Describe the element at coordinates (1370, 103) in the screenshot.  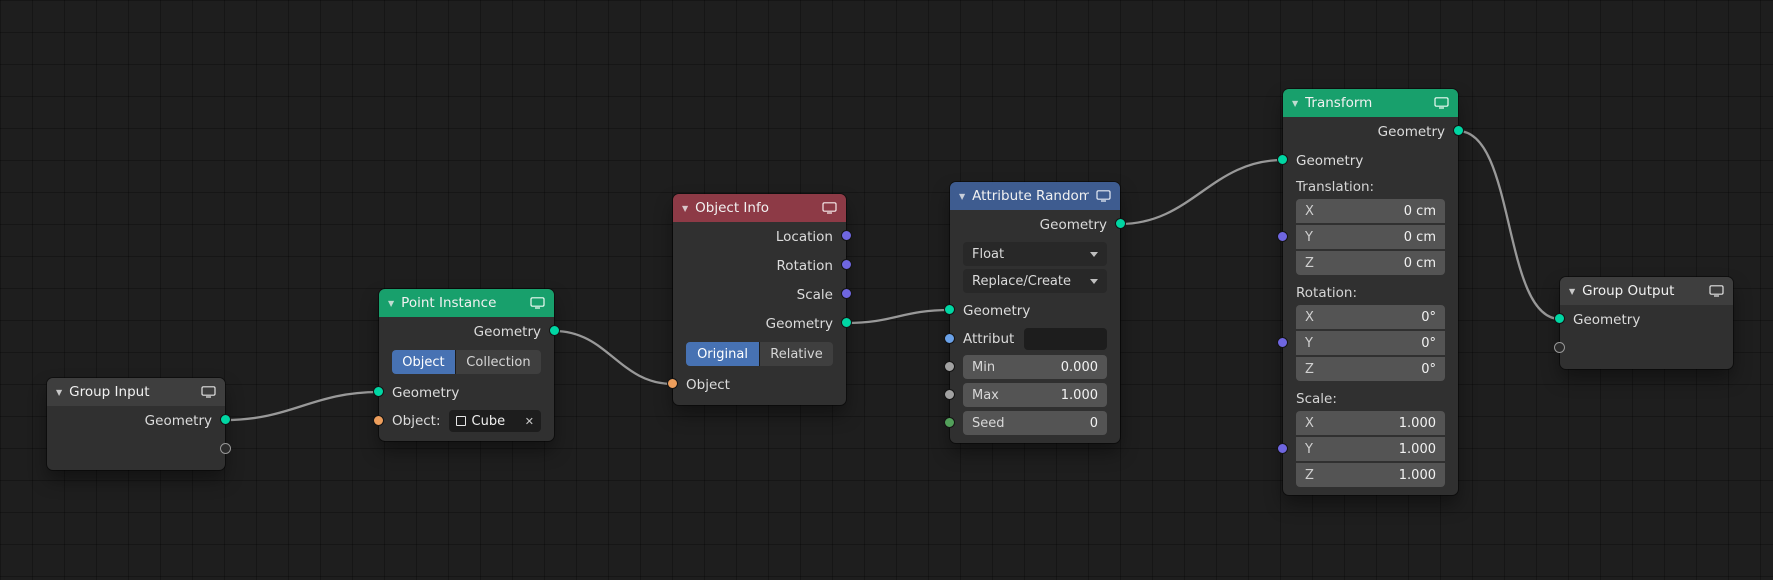
I see `node-header: ▼ Transform` at that location.